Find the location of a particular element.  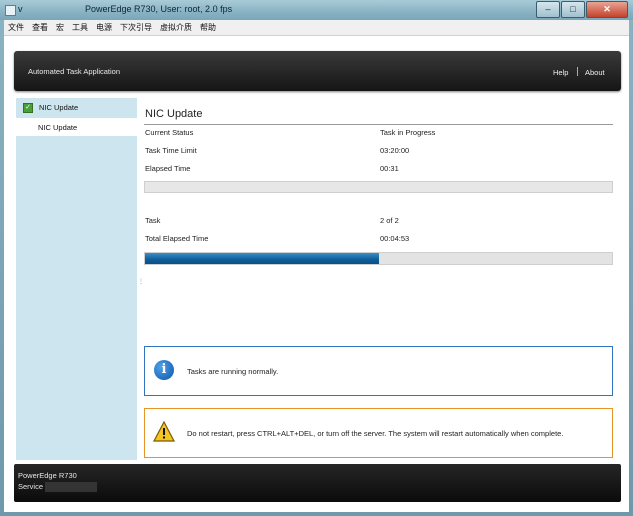

app-title: Automated Task Application is located at coordinates (74, 71).